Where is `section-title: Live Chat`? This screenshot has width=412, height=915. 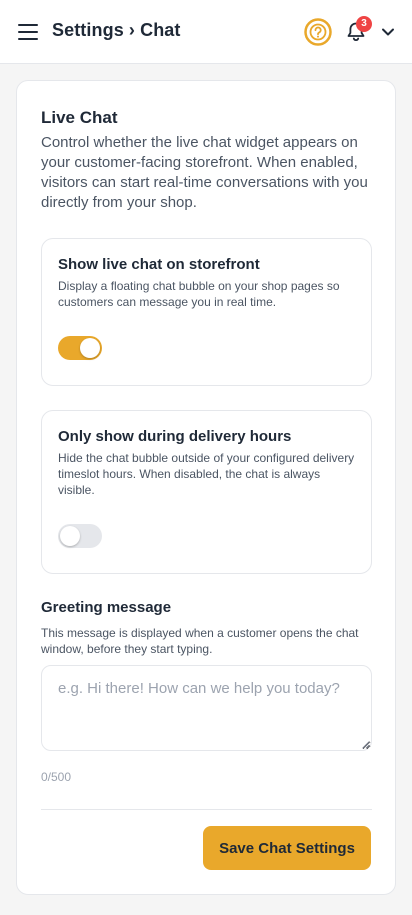
section-title: Live Chat is located at coordinates (79, 117).